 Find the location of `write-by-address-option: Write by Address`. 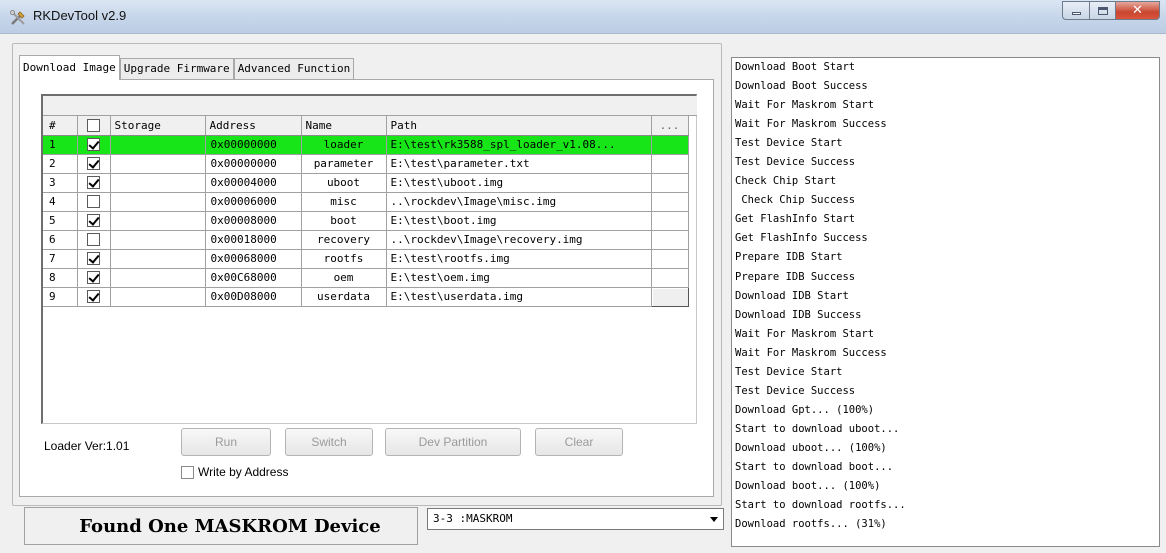

write-by-address-option: Write by Address is located at coordinates (234, 472).